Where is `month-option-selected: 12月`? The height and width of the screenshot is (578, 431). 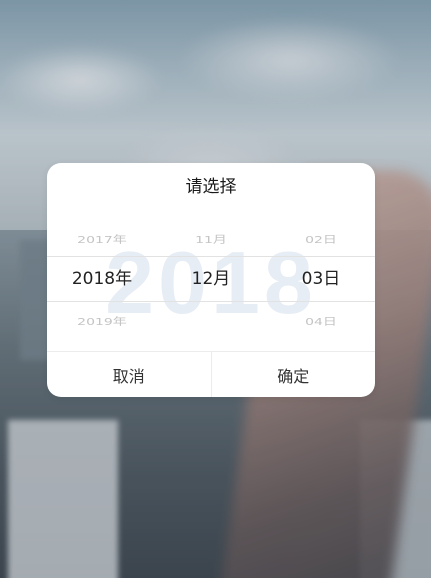
month-option-selected: 12月 is located at coordinates (211, 279).